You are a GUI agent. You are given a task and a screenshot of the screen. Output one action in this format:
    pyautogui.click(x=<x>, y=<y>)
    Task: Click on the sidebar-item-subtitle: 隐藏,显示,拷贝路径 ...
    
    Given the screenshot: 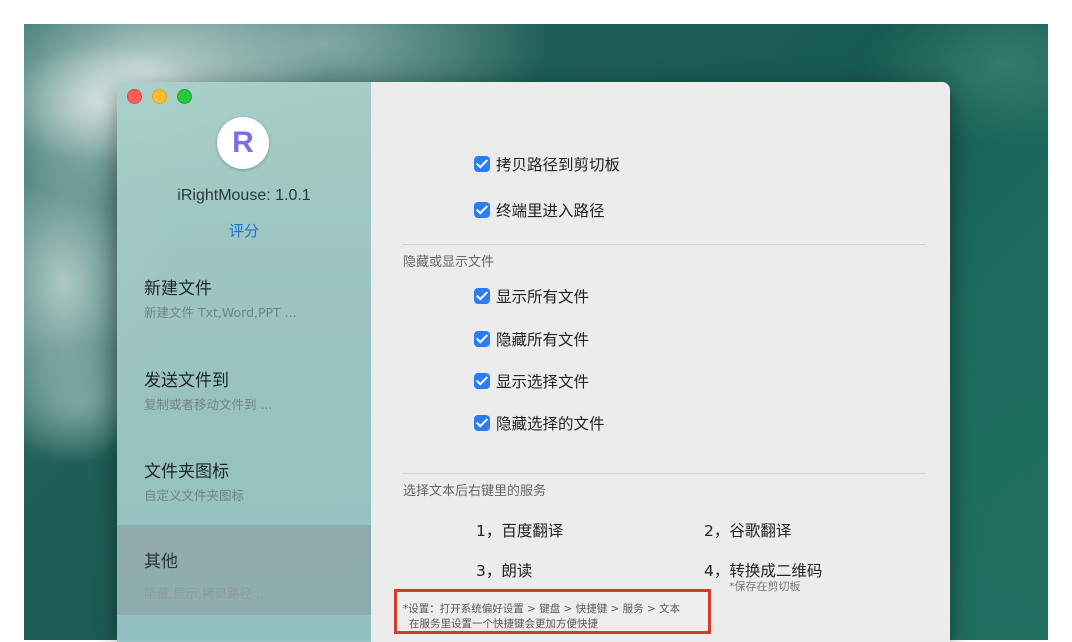 What is the action you would take?
    pyautogui.click(x=206, y=593)
    